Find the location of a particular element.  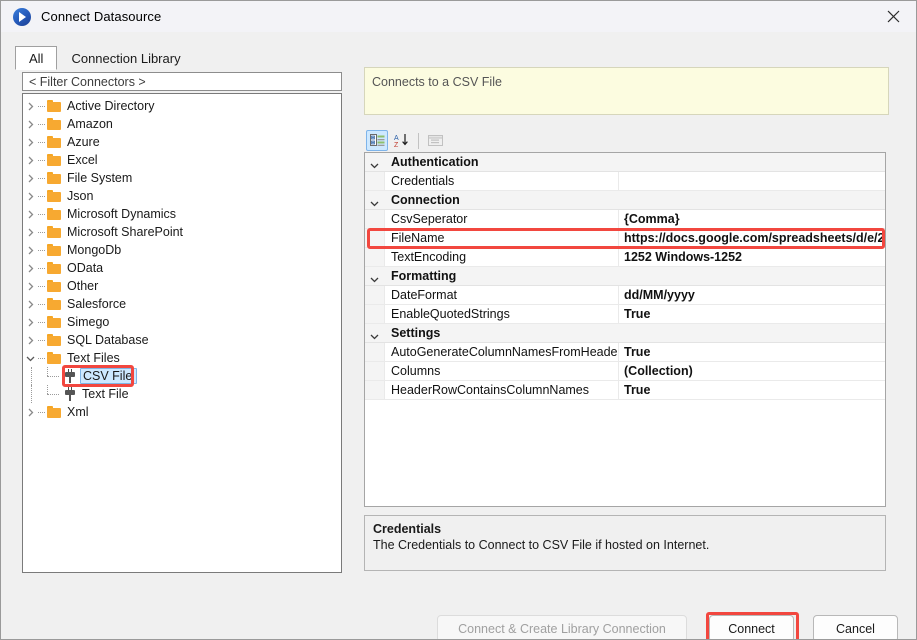

tree-node-json: Json is located at coordinates (182, 196).